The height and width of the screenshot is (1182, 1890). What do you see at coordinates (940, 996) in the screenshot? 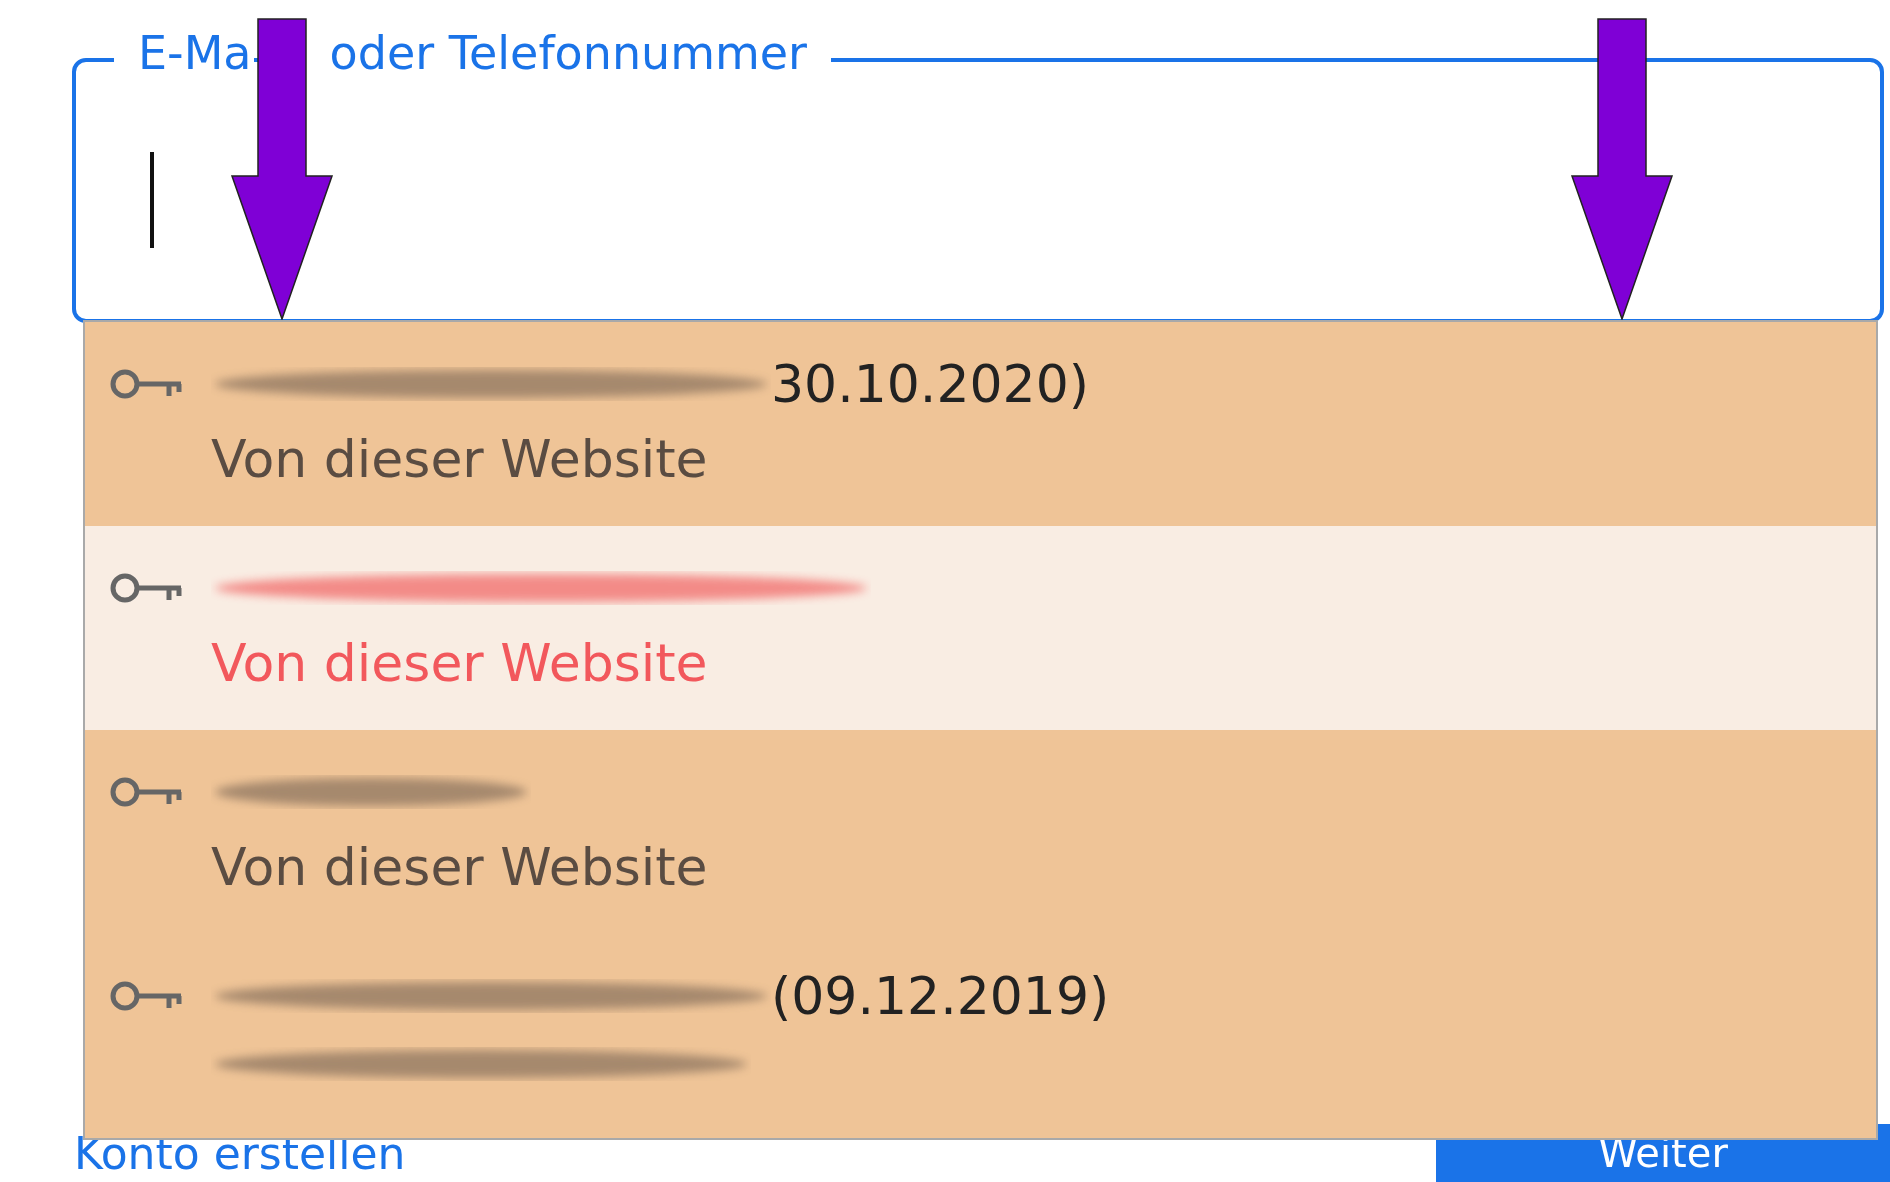
I see `date-text: (09.12.2019)` at bounding box center [940, 996].